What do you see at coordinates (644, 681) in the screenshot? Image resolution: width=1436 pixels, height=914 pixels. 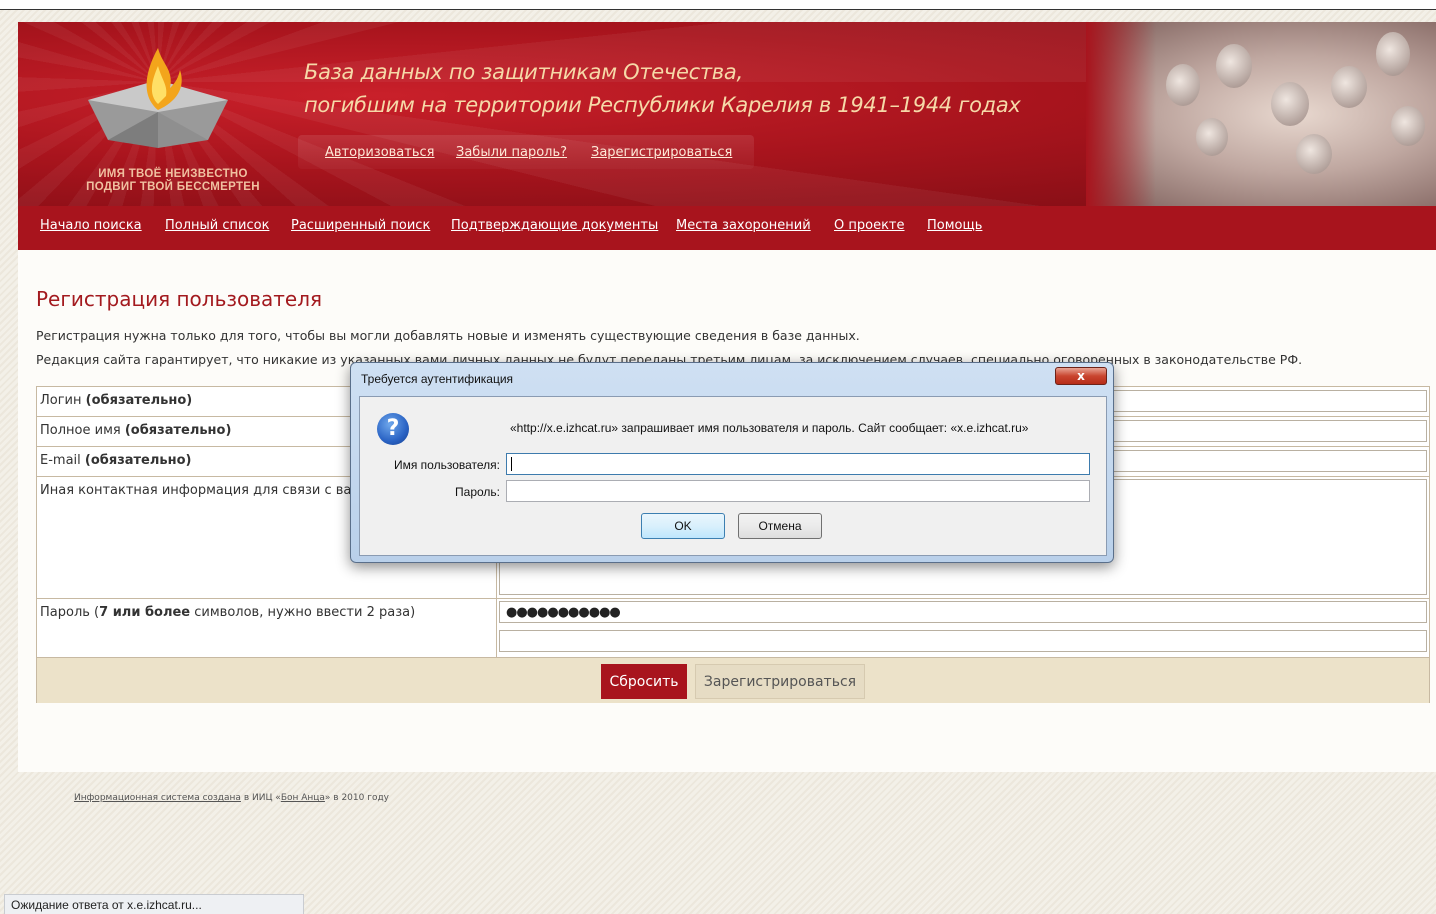 I see `reset-button: Сбросить` at bounding box center [644, 681].